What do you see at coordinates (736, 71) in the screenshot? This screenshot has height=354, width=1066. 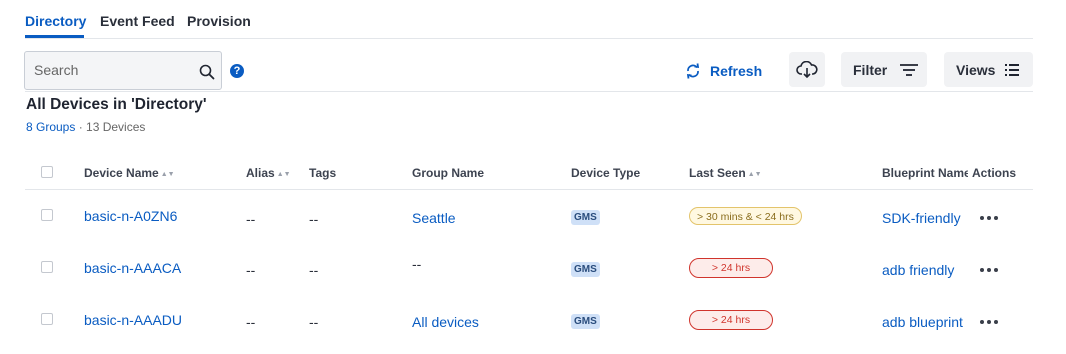 I see `refresh-label: Refresh` at bounding box center [736, 71].